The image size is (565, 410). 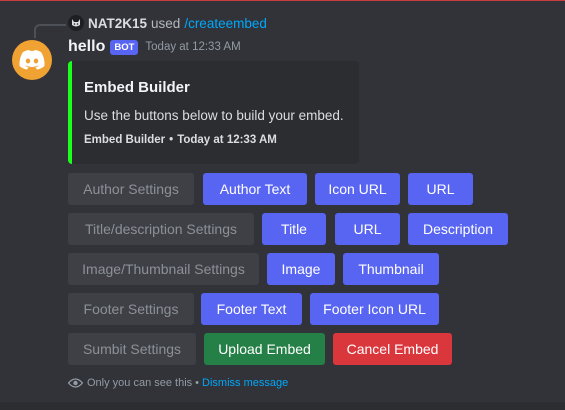 What do you see at coordinates (245, 383) in the screenshot?
I see `dismiss-message-link: Dismiss message` at bounding box center [245, 383].